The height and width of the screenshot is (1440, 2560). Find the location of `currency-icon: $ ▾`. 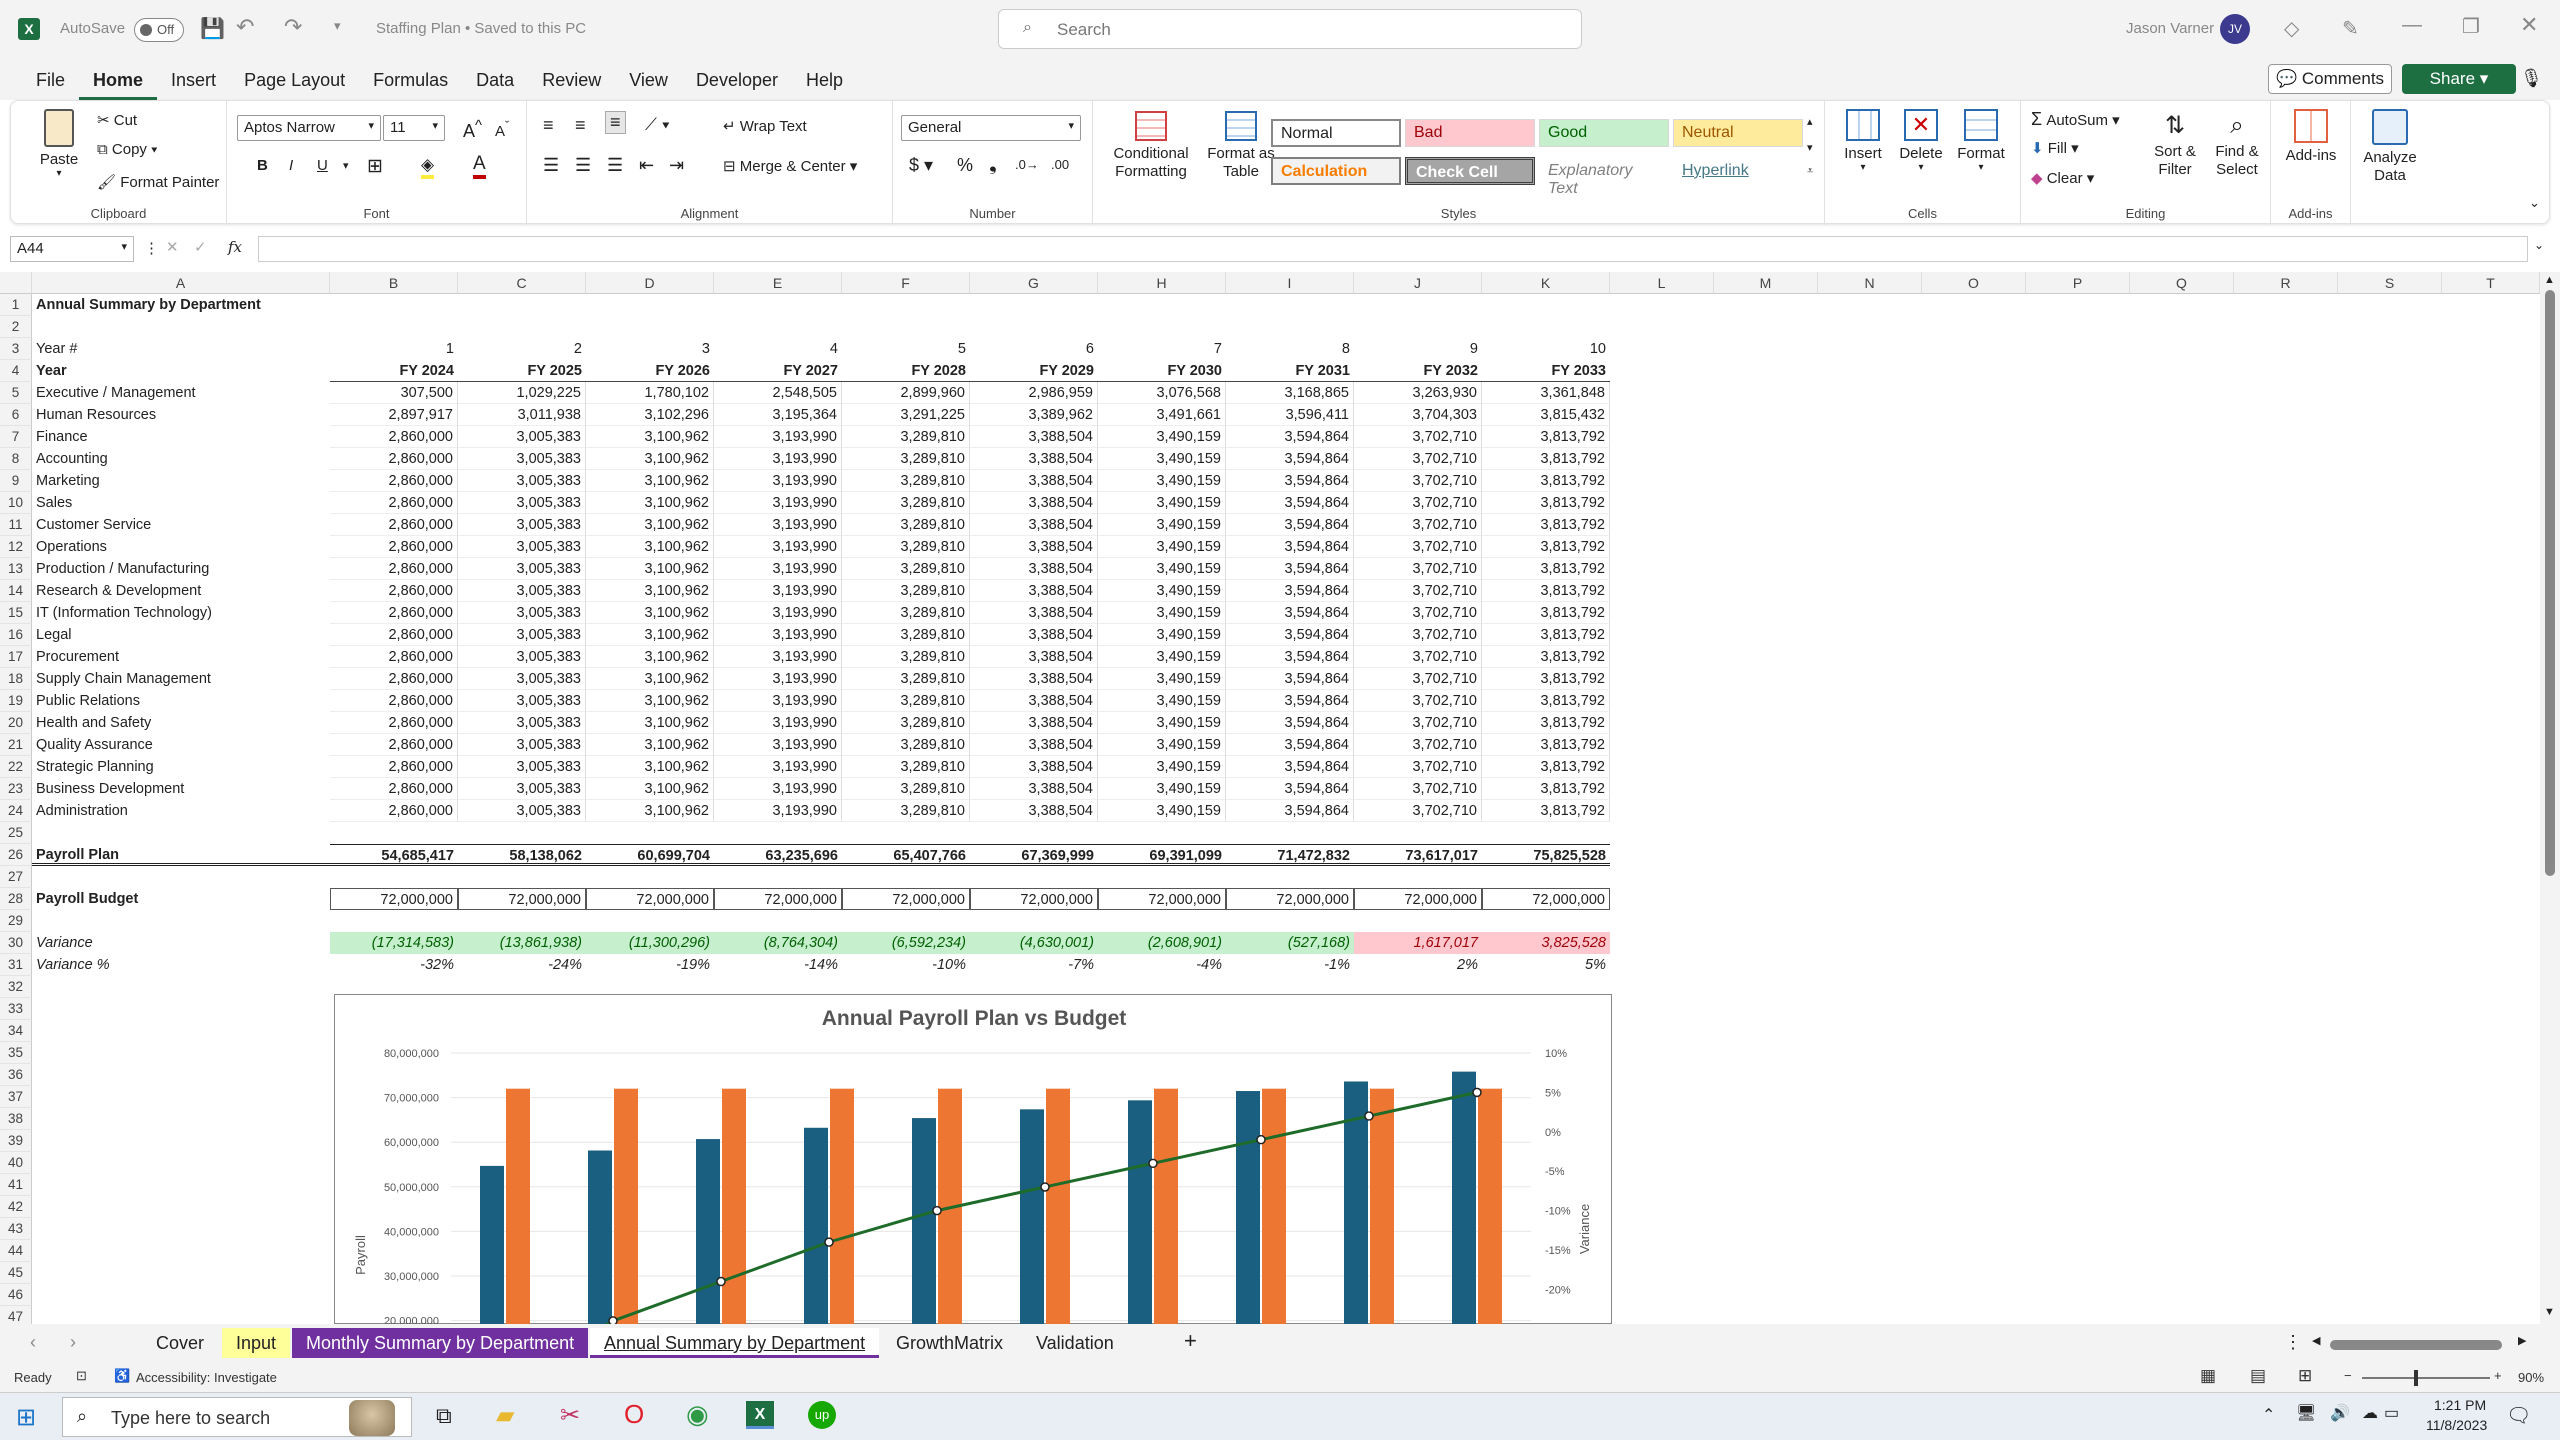

currency-icon: $ ▾ is located at coordinates (921, 165).